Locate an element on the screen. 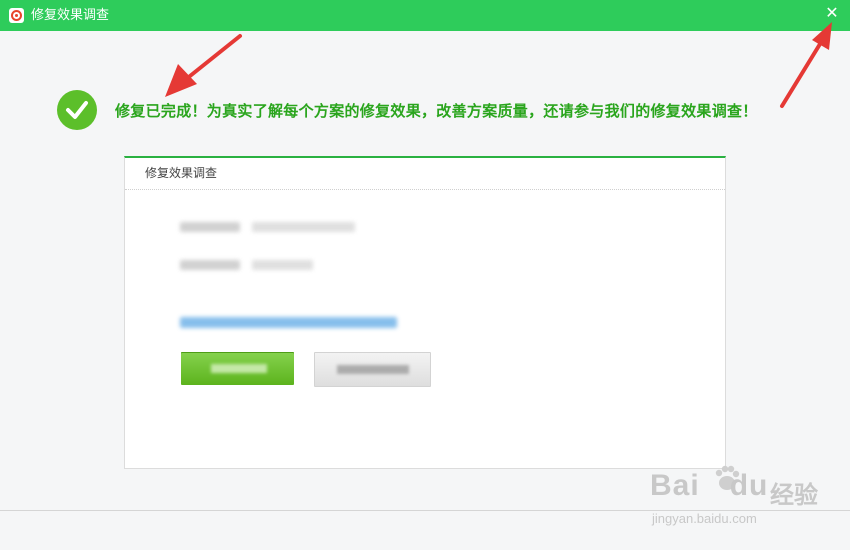 The image size is (850, 550). check-circle-icon is located at coordinates (77, 110).